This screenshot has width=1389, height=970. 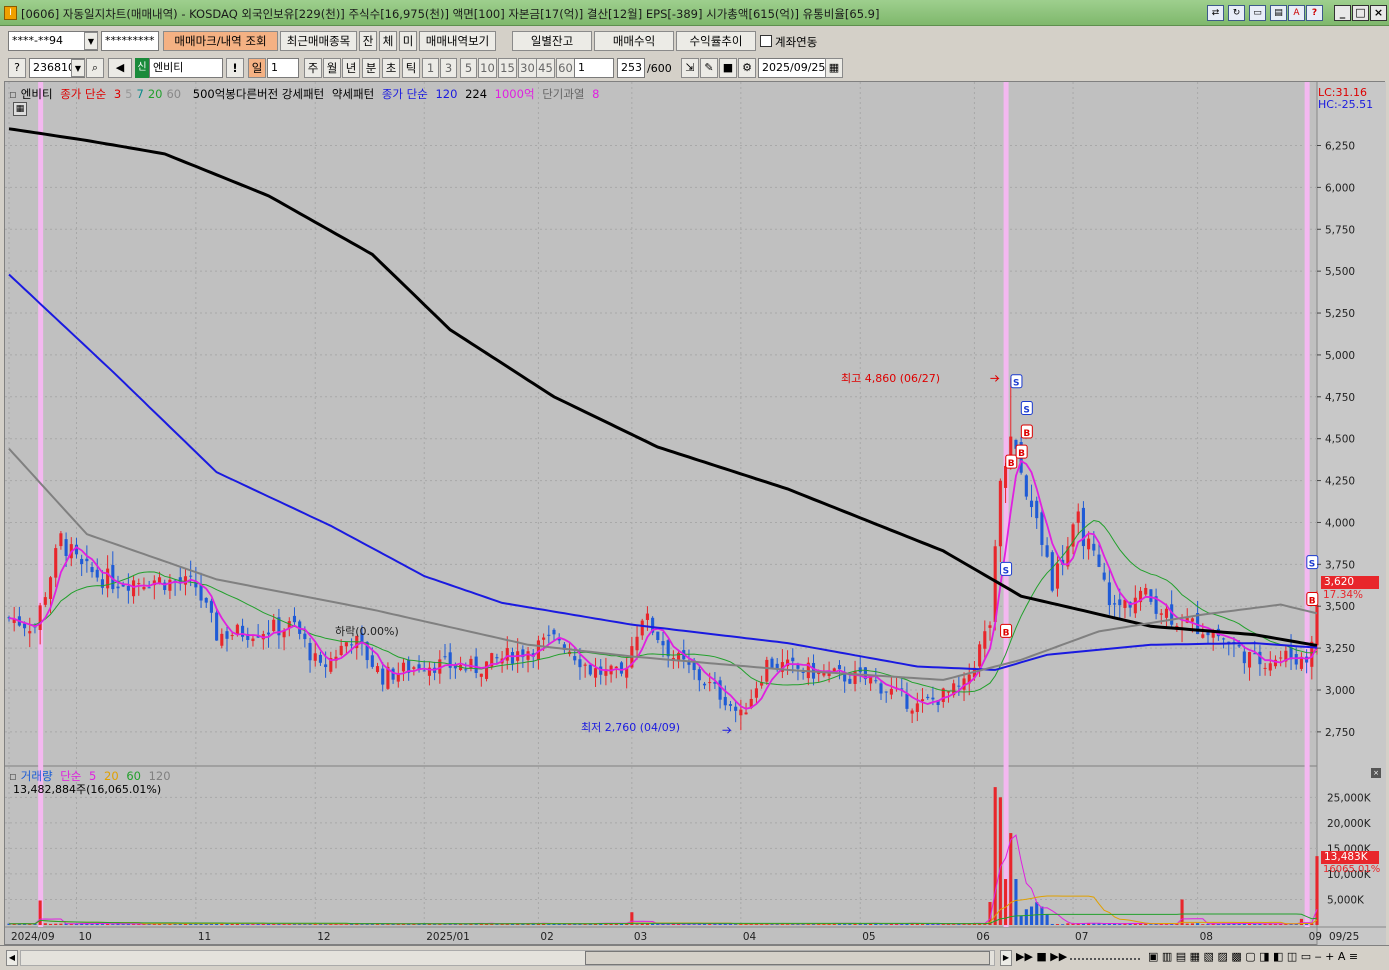 I want to click on alert-button: !, so click(x=235, y=68).